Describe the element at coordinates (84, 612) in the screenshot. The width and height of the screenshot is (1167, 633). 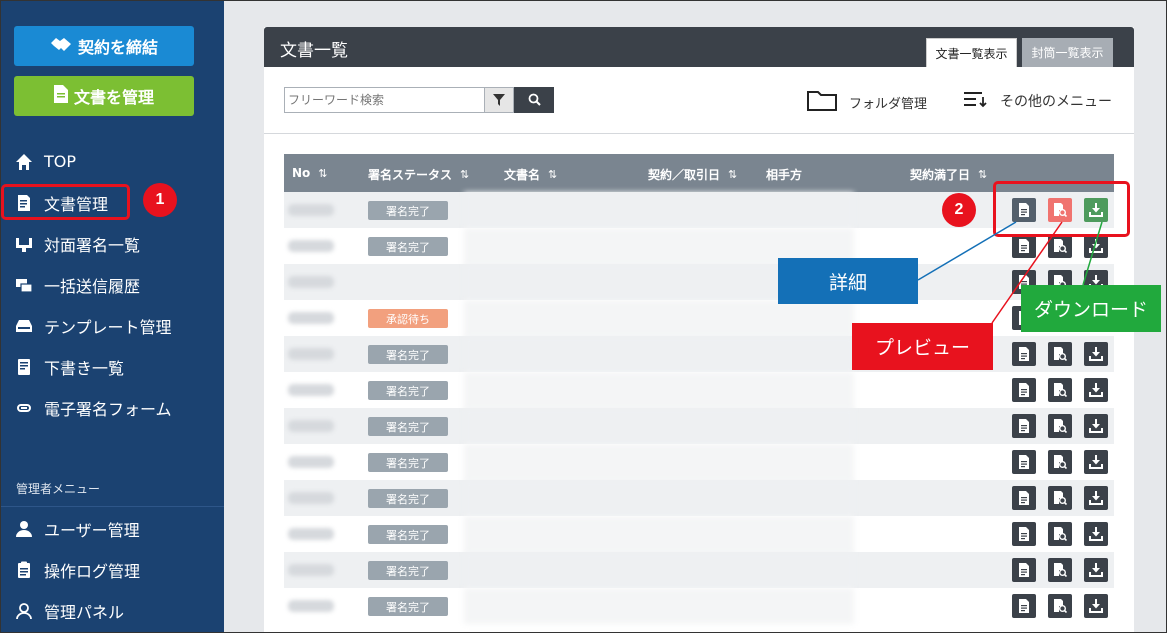
I see `nav-label: 管理パネル` at that location.